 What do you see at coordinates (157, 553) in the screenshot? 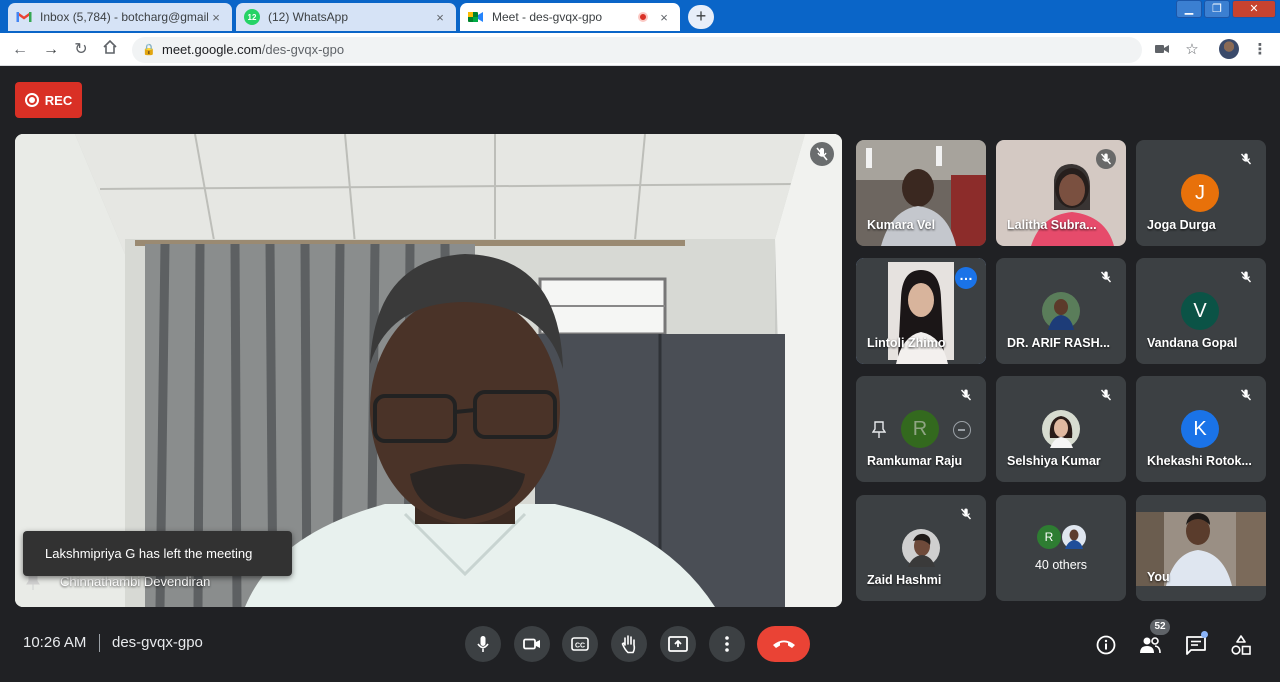
I see `left-meeting-toast: Lakshmipriya G has left the meeting` at bounding box center [157, 553].